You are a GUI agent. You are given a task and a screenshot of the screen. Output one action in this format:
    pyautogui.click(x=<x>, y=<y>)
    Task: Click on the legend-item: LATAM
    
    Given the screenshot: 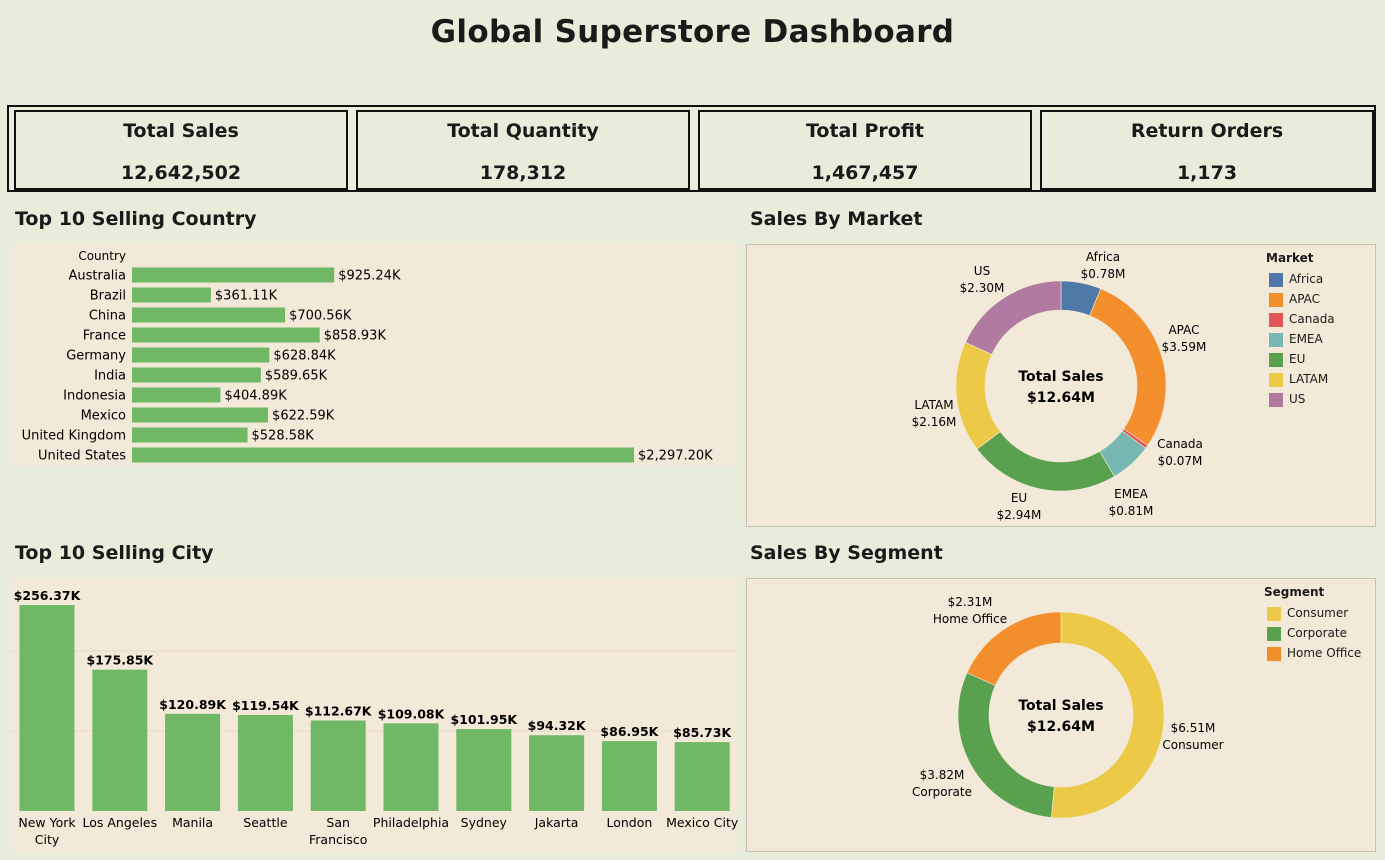 What is the action you would take?
    pyautogui.click(x=1298, y=379)
    